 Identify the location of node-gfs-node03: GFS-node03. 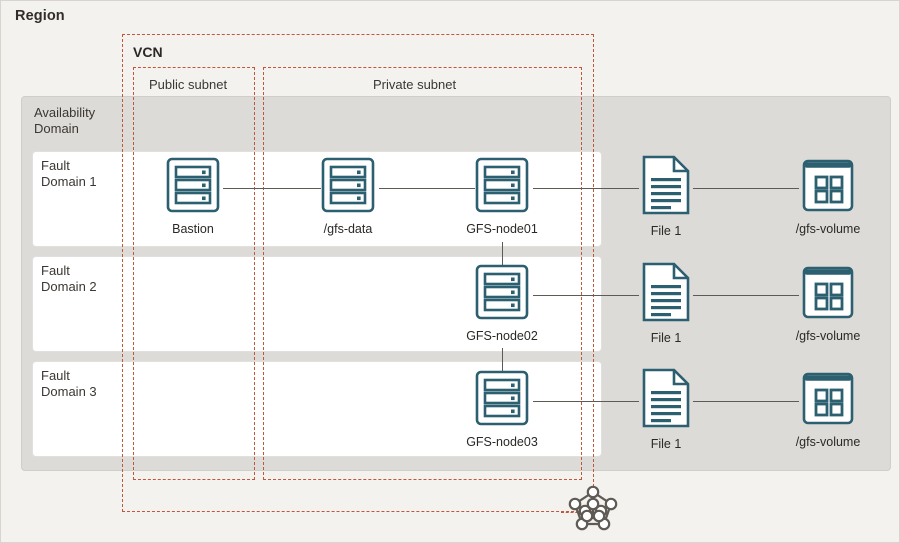
(502, 409).